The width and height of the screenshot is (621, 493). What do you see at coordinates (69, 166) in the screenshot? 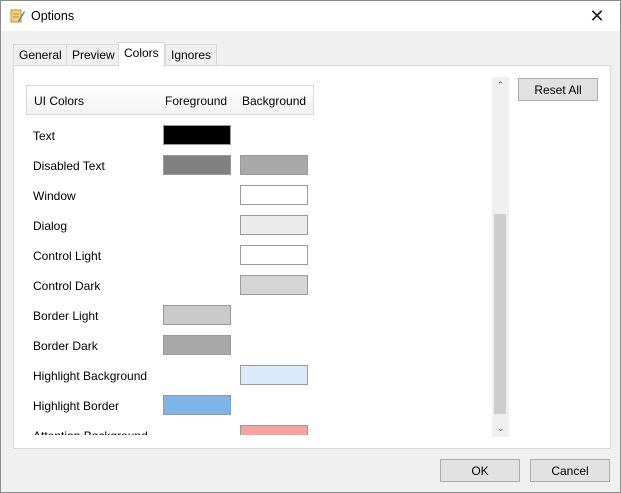
I see `color-row-label: Disabled Text` at bounding box center [69, 166].